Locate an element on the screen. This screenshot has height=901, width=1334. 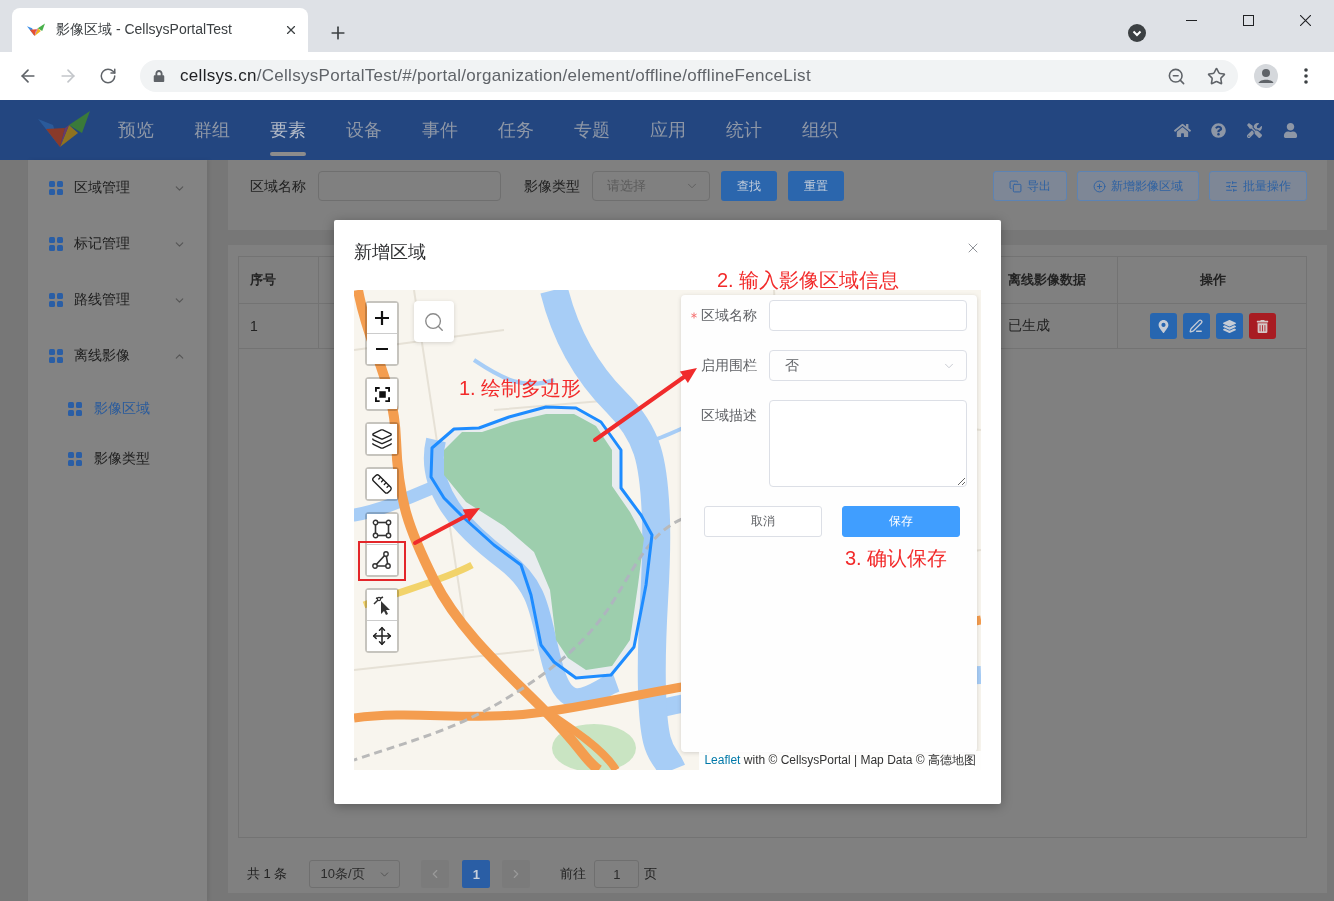
ruler-icon is located at coordinates (382, 484).